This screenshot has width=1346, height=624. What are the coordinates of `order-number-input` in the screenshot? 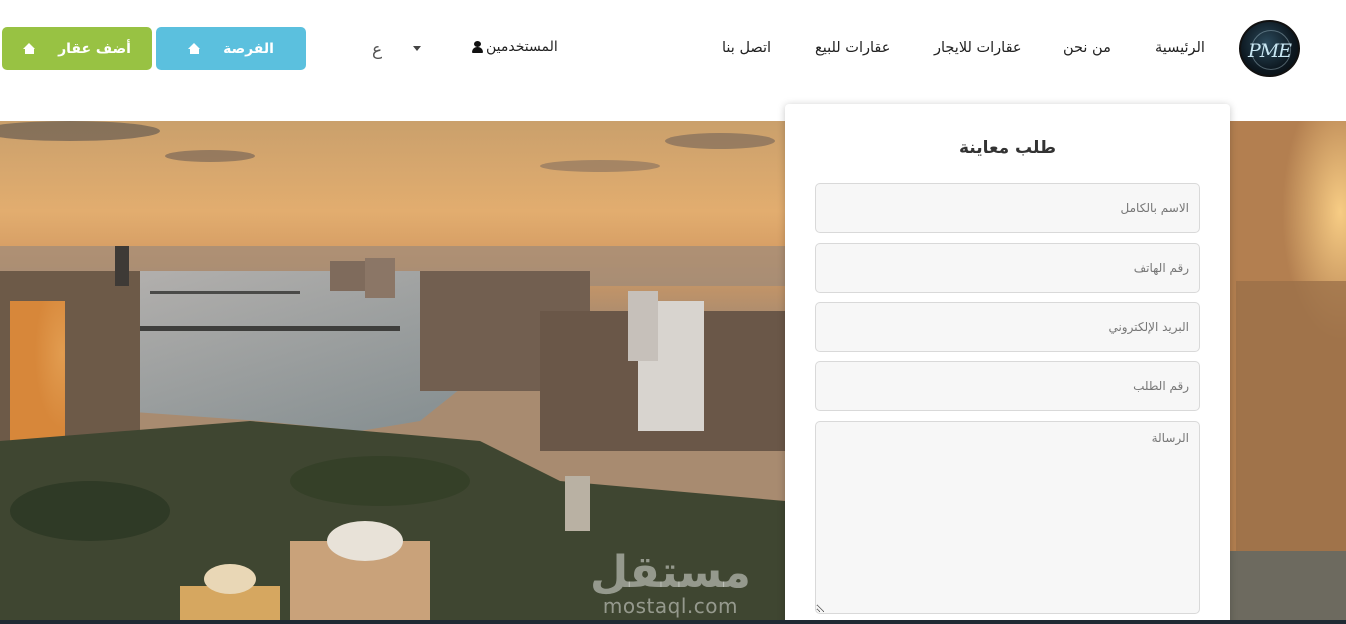 It's located at (1007, 386).